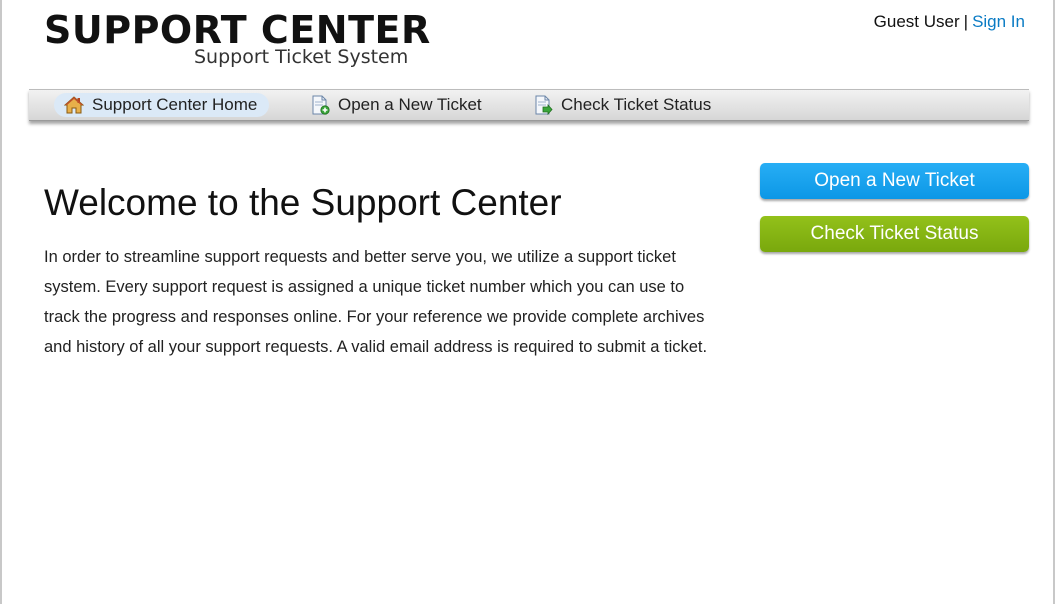 Image resolution: width=1055 pixels, height=604 pixels. I want to click on sign-in-link: Sign In, so click(998, 21).